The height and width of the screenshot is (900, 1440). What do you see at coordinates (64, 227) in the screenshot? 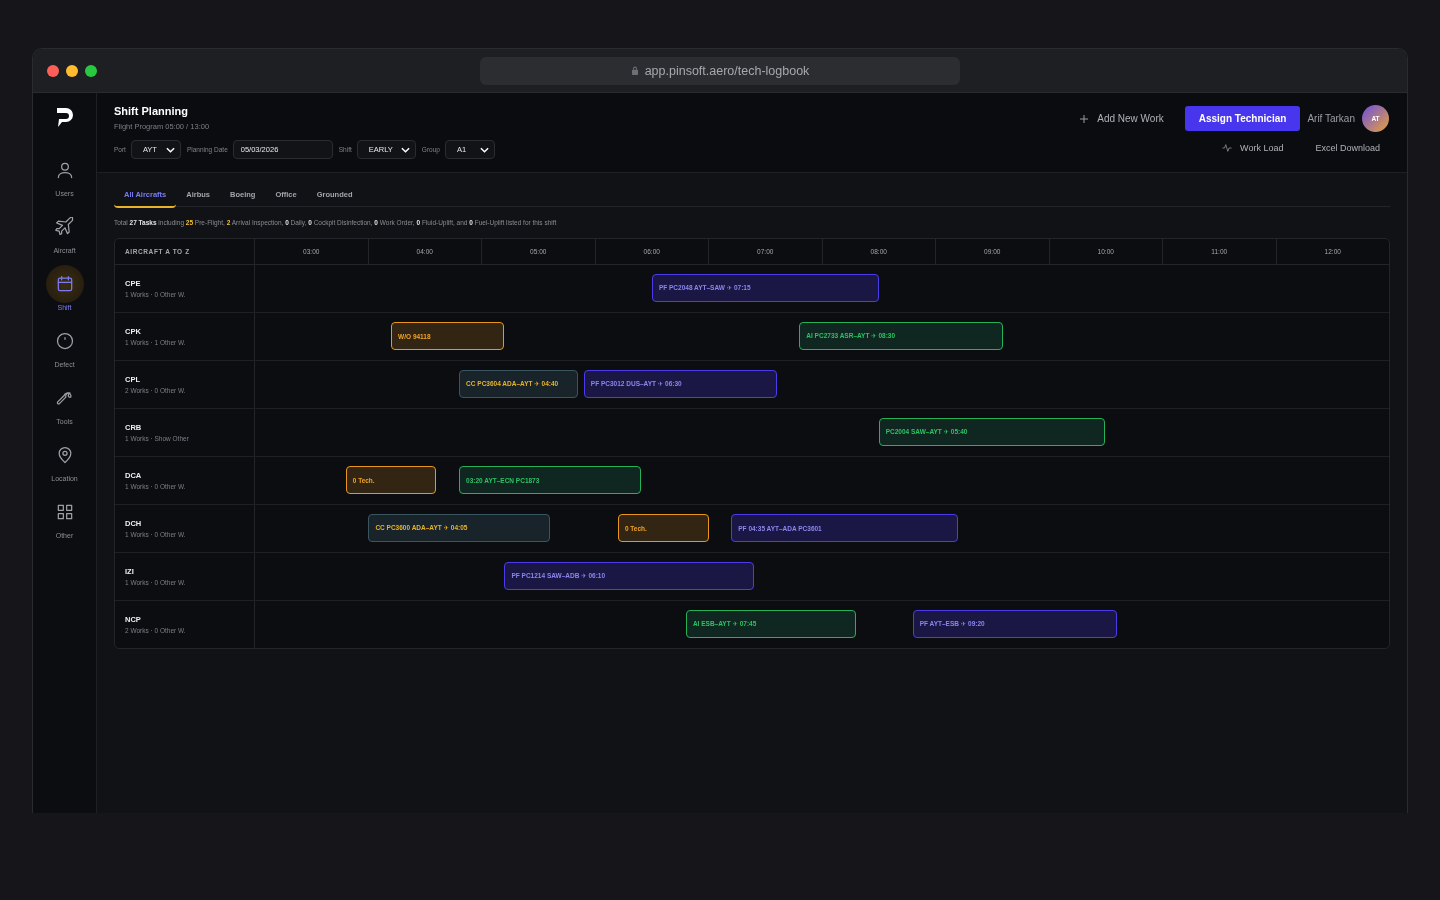
I see `airplane-icon` at bounding box center [64, 227].